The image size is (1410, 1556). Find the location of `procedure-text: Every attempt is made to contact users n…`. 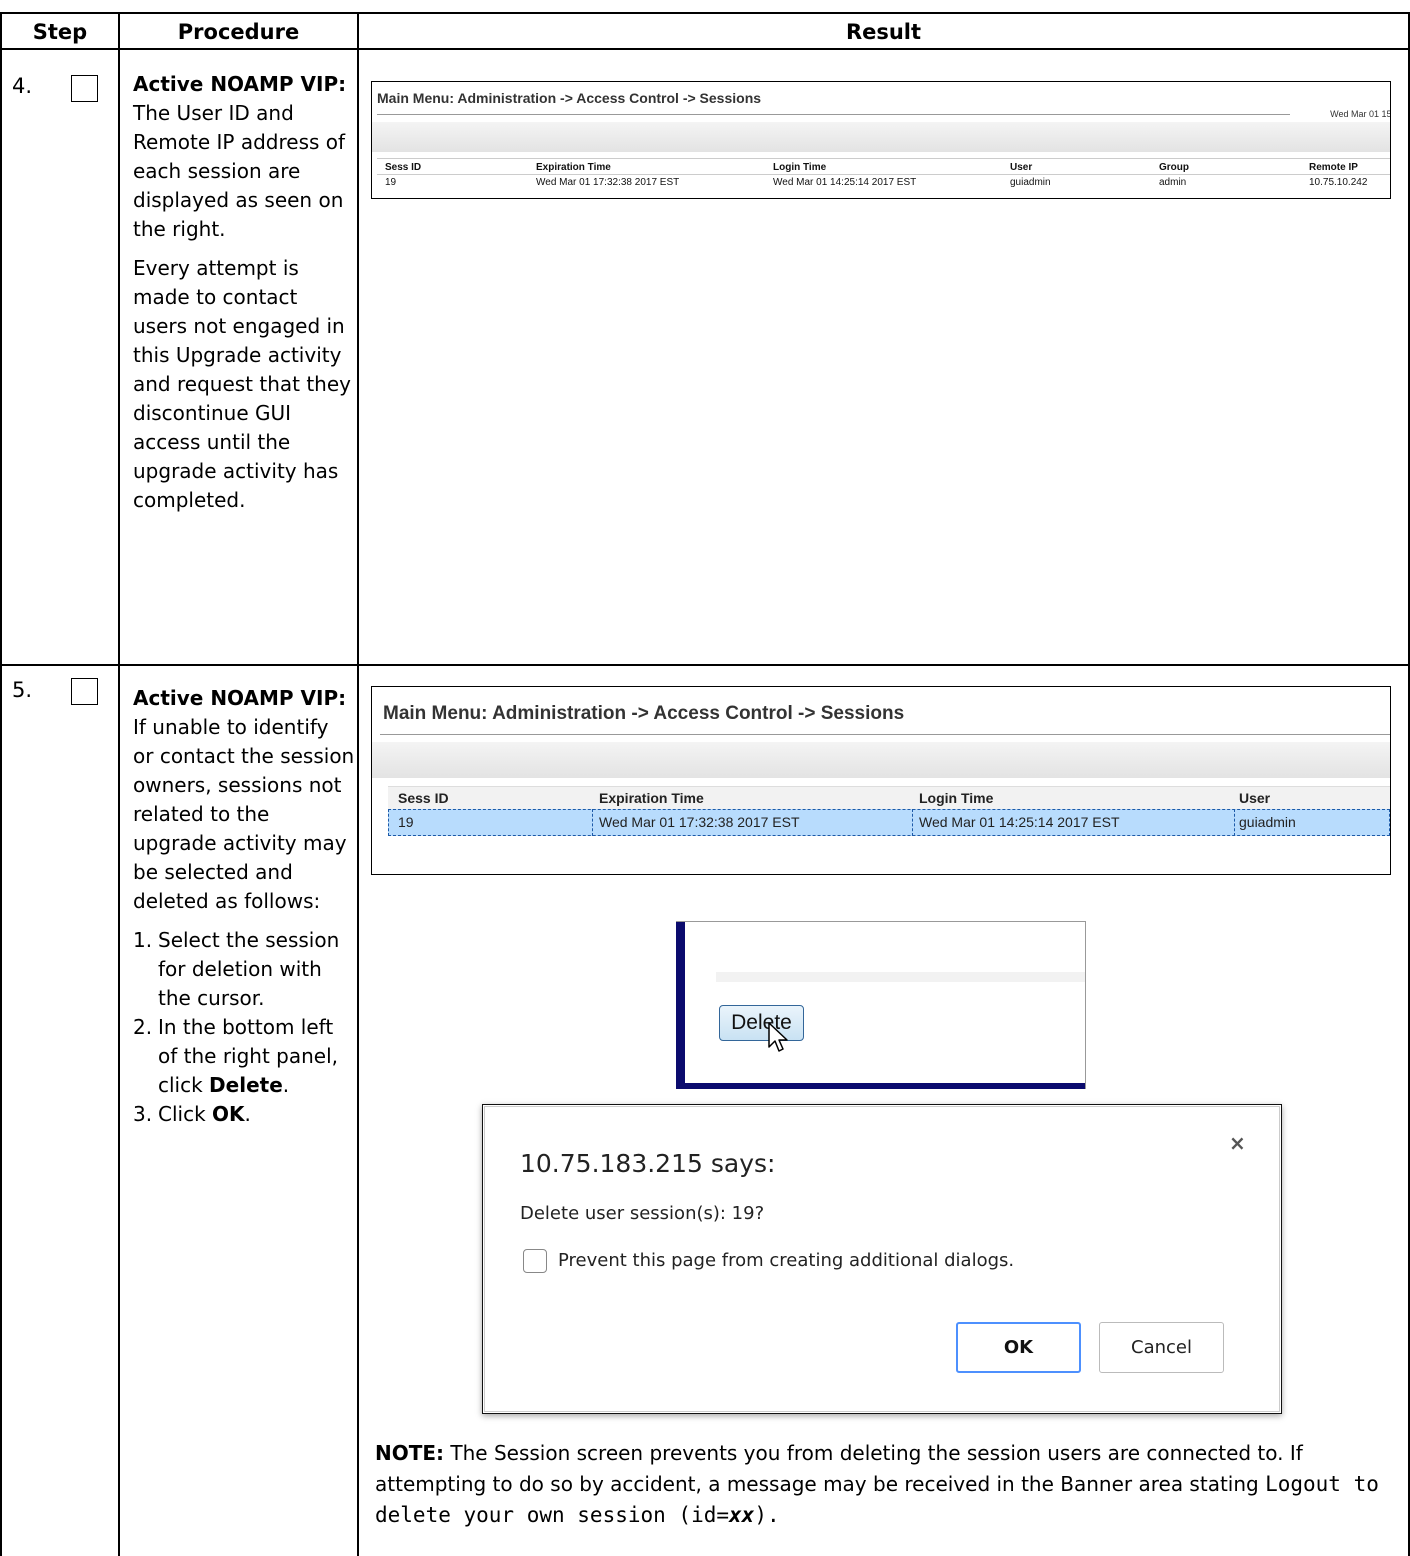

procedure-text: Every attempt is made to contact users n… is located at coordinates (242, 384).